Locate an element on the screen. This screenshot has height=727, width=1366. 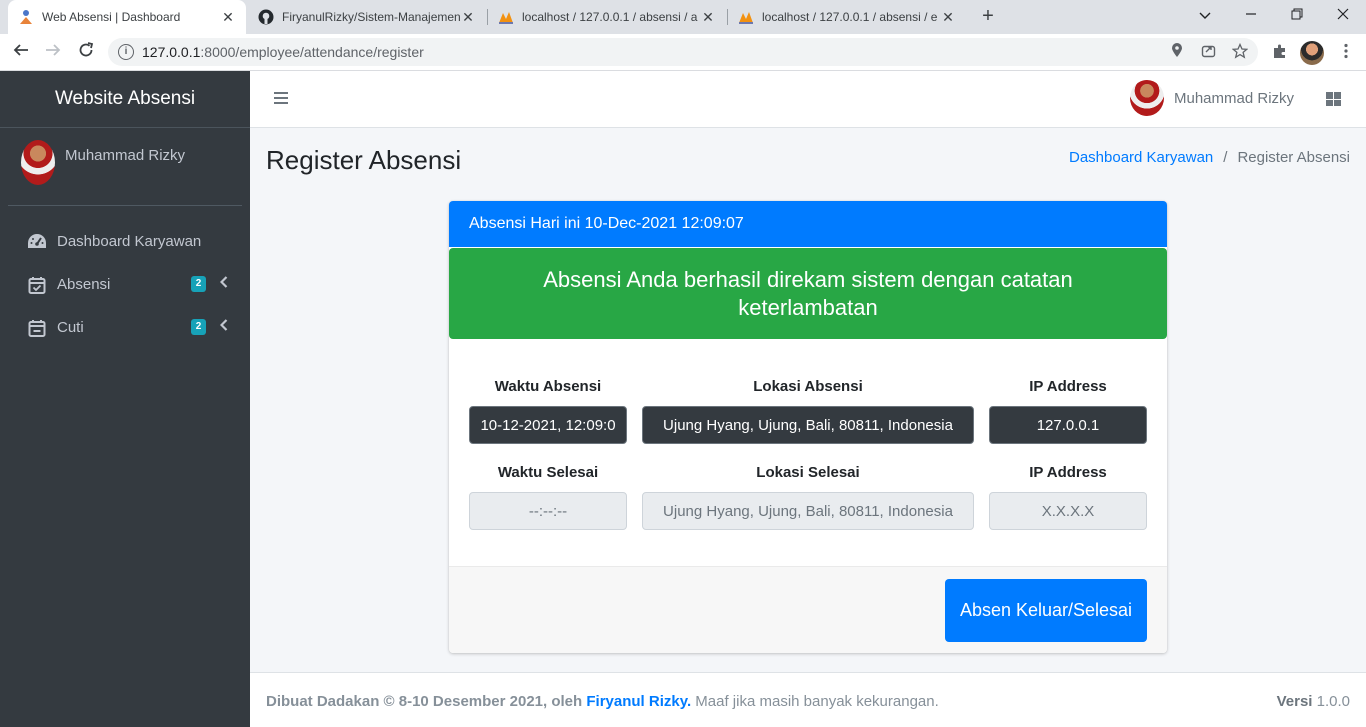
brand-link: Website Absensi is located at coordinates (125, 99).